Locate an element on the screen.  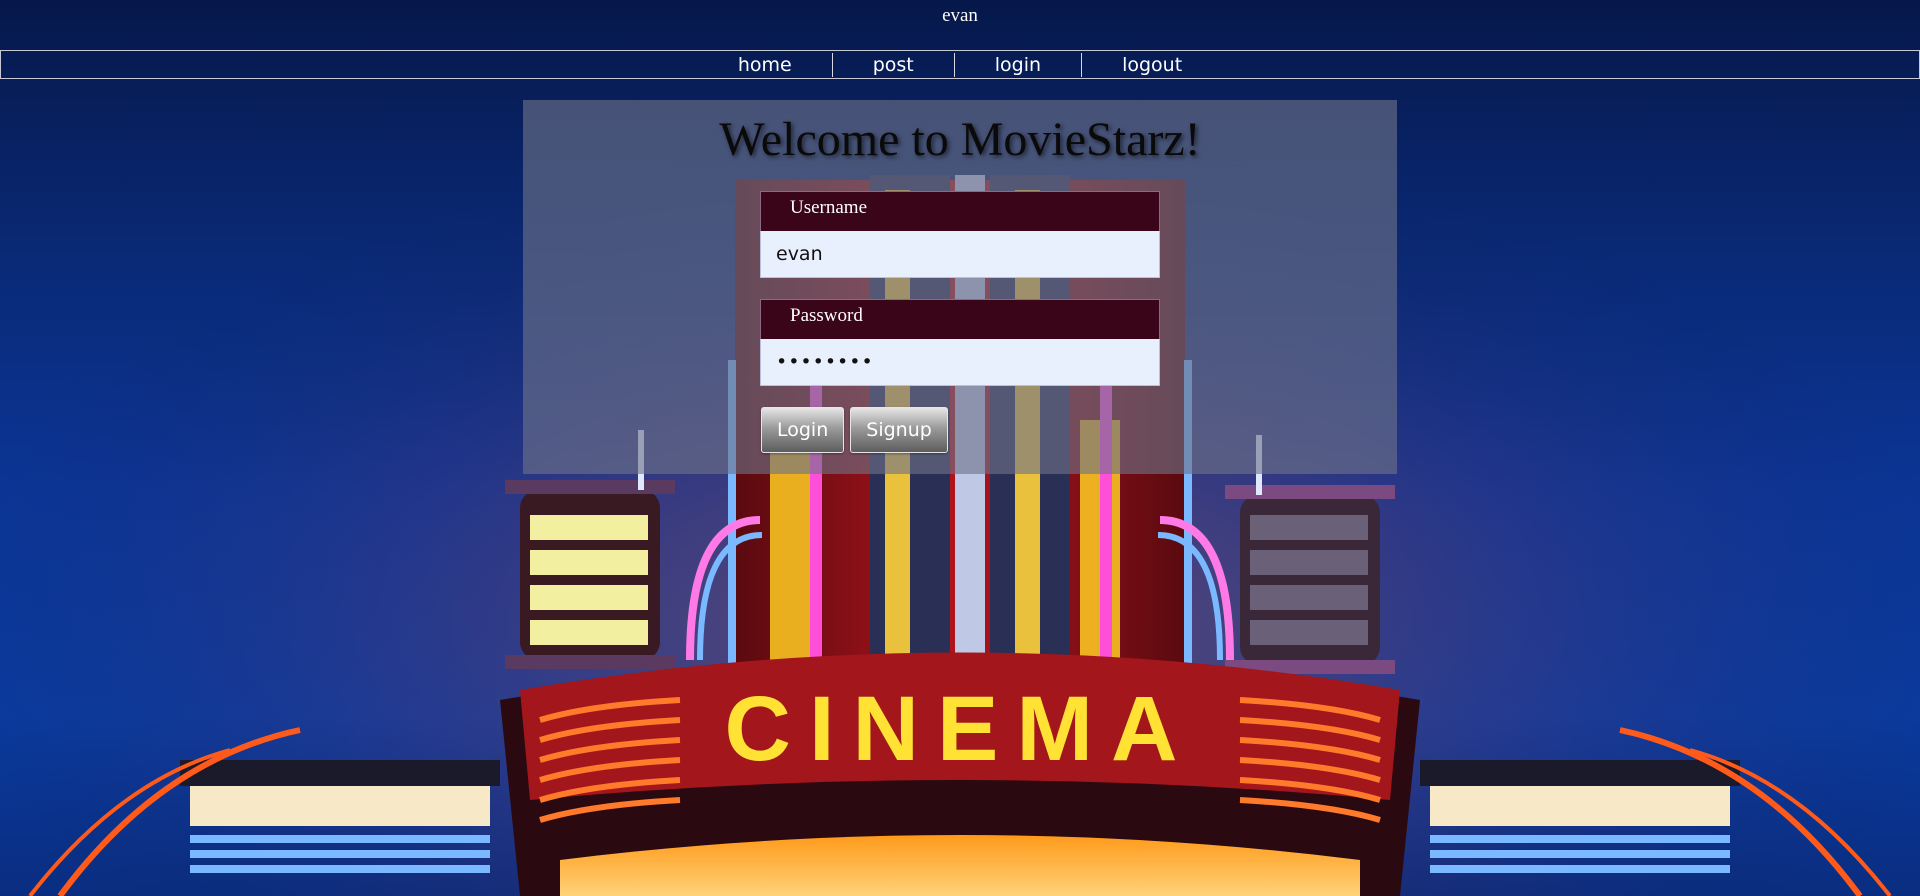
password-field-group: Password is located at coordinates (960, 342).